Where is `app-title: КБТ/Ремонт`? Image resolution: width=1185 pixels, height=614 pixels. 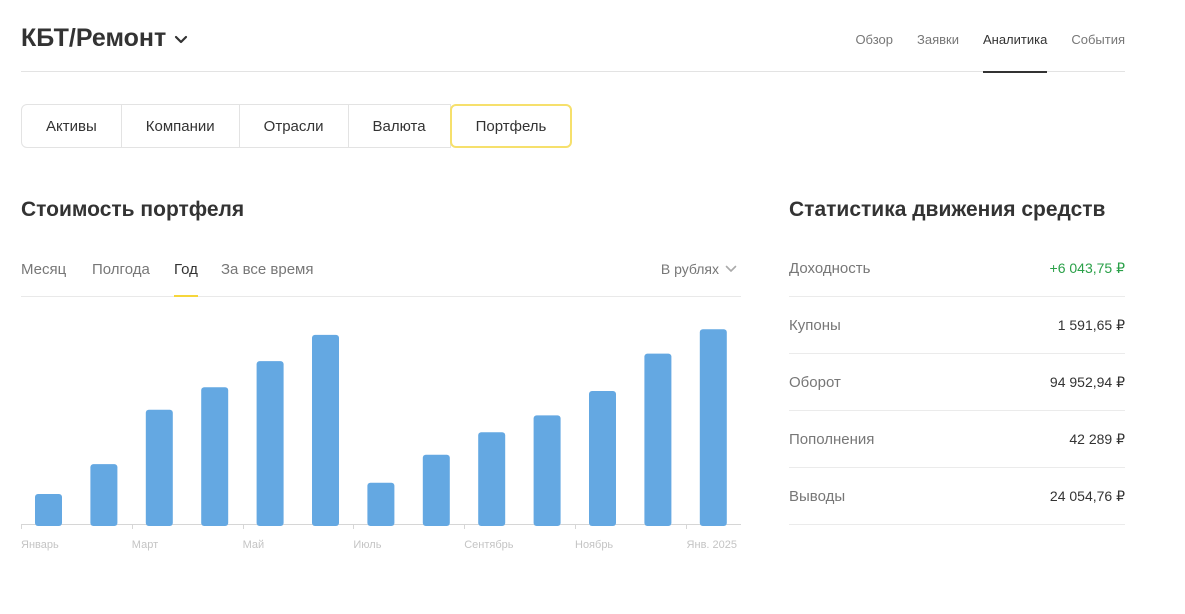
app-title: КБТ/Ремонт is located at coordinates (94, 38).